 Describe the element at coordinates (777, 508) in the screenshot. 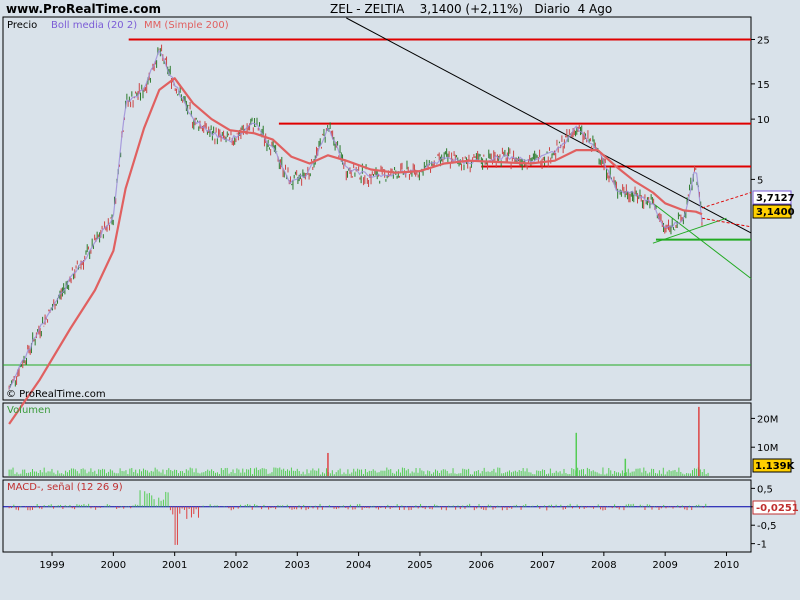

I see `badge-macd-text: -0,0251` at that location.